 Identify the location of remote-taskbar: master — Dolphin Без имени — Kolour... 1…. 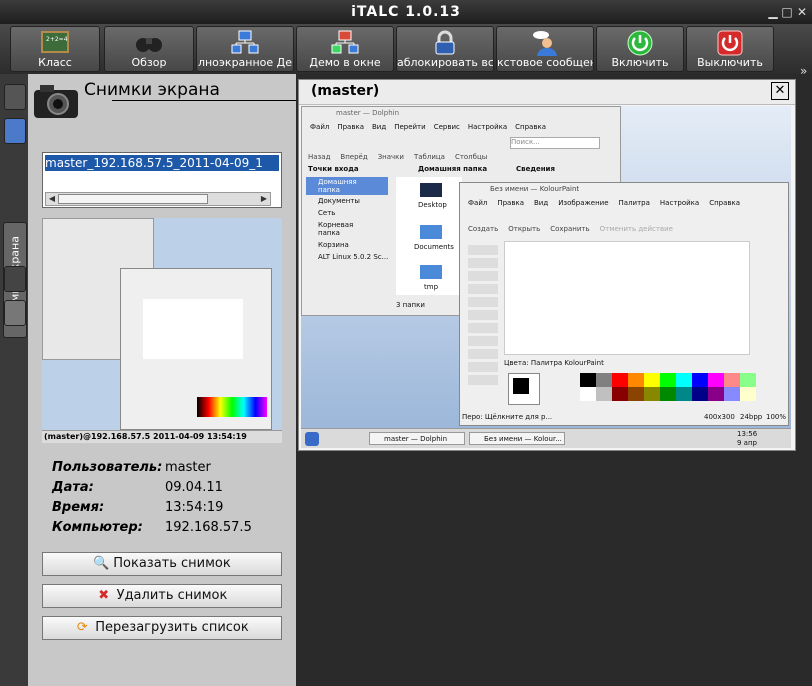
(546, 438).